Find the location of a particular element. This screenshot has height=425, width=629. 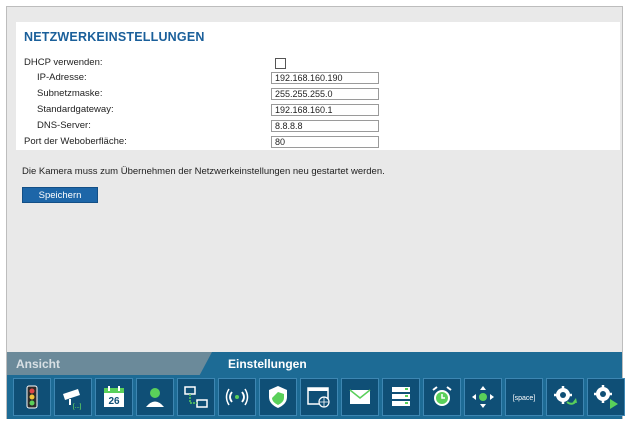

calendar-icon: 26 is located at coordinates (114, 396).